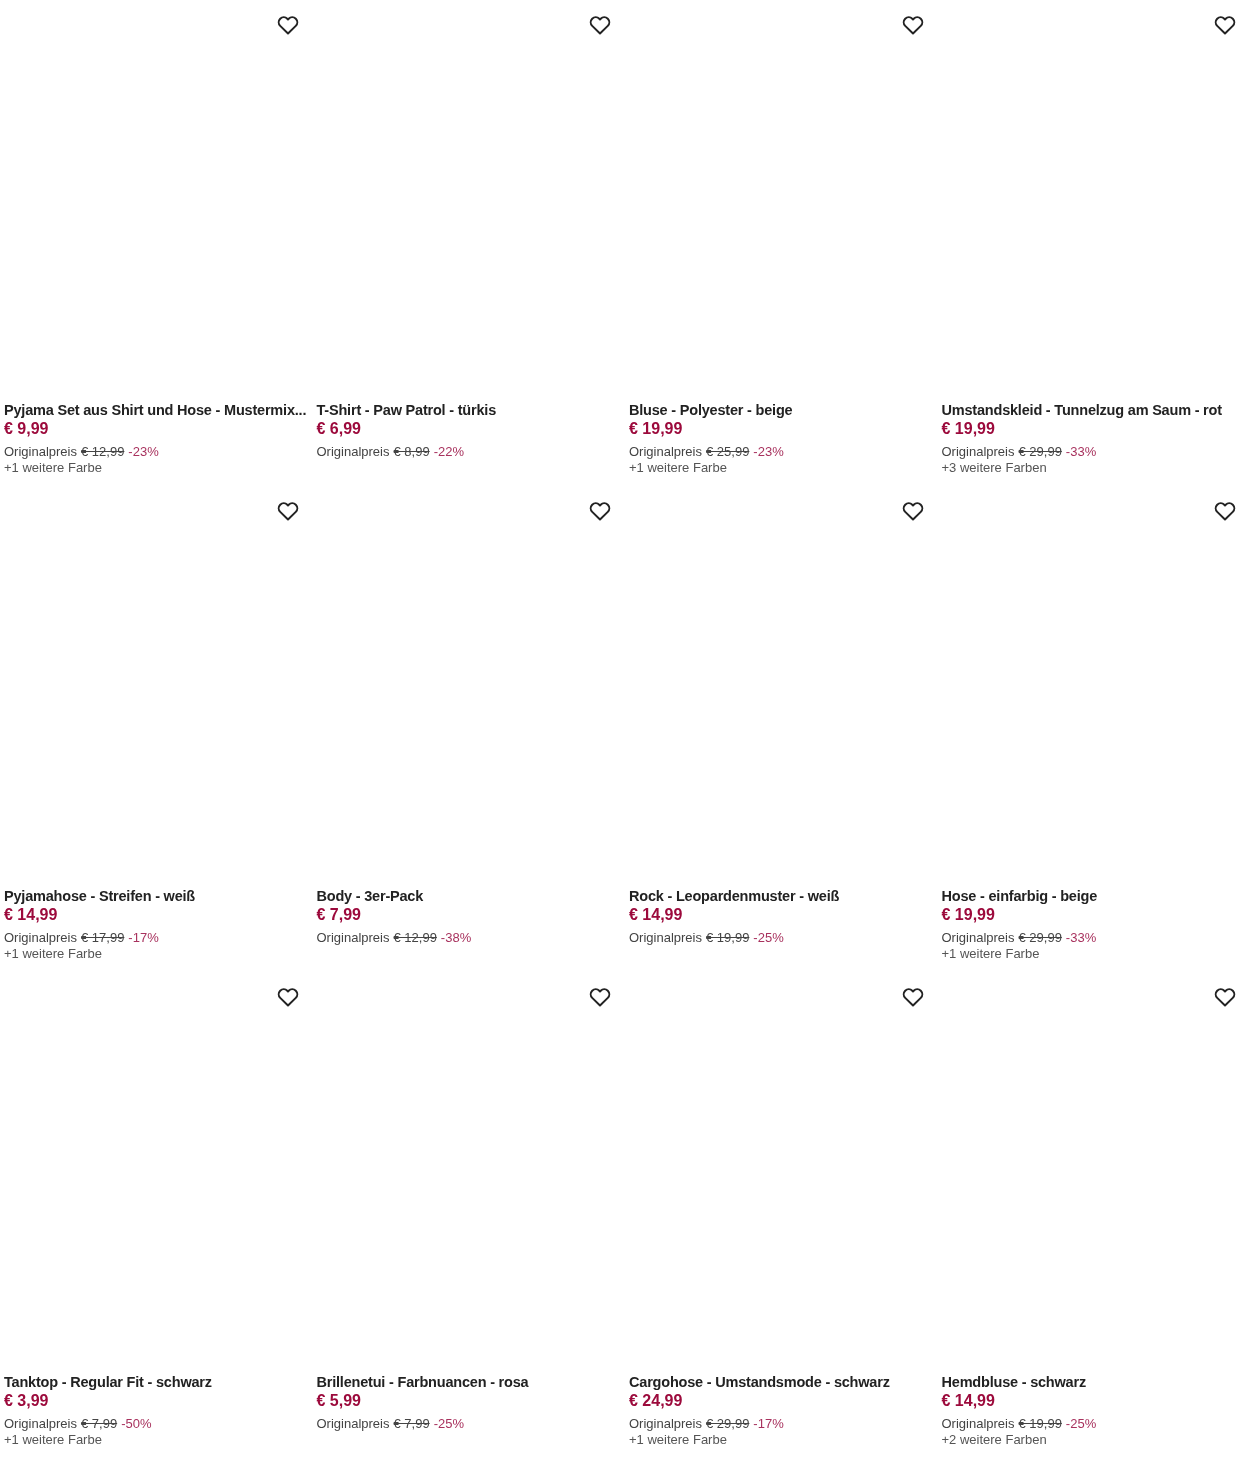 The image size is (1250, 1457). I want to click on product-price: € 7,99, so click(339, 915).